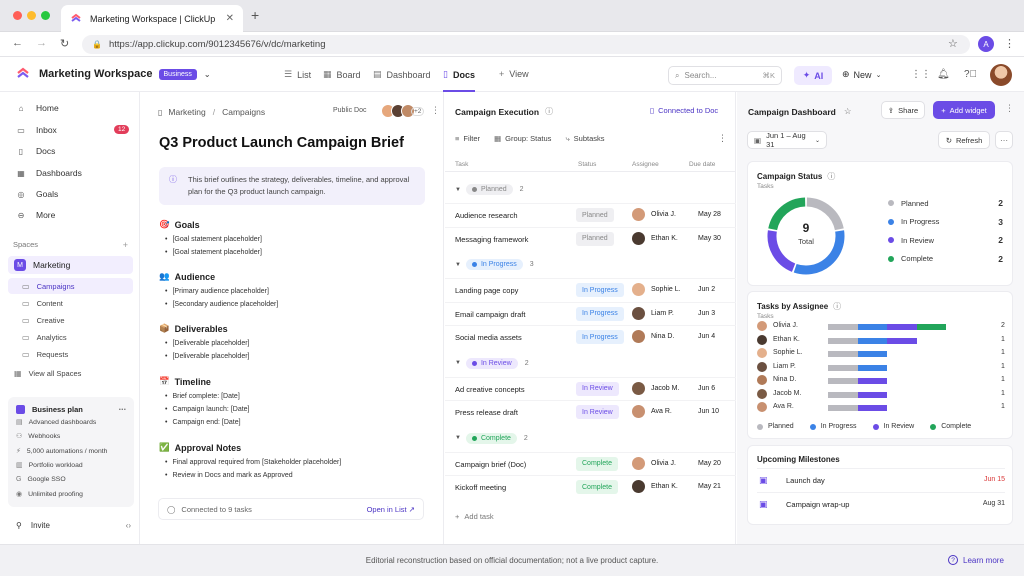 This screenshot has width=1024, height=576. Describe the element at coordinates (152, 18) in the screenshot. I see `browser-tab: Marketing Workspace | ClickUp ✕` at that location.